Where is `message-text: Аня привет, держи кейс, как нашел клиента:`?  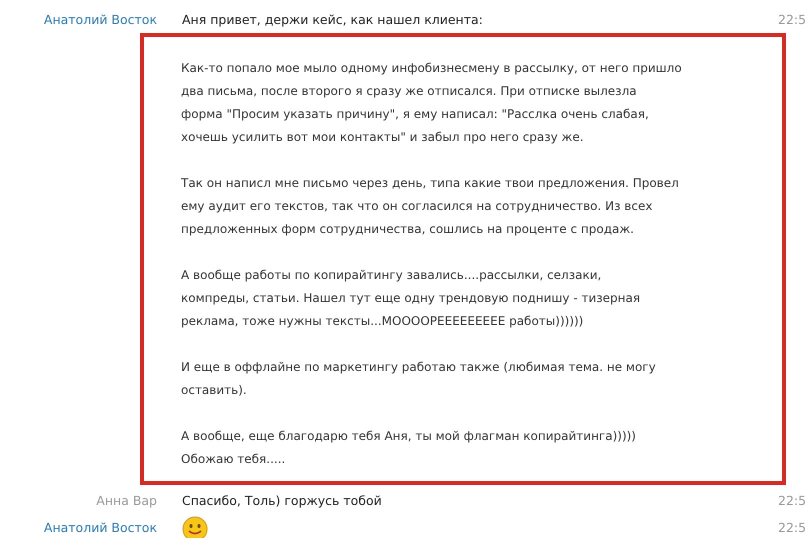 message-text: Аня привет, держи кейс, как нашел клиента: is located at coordinates (332, 19).